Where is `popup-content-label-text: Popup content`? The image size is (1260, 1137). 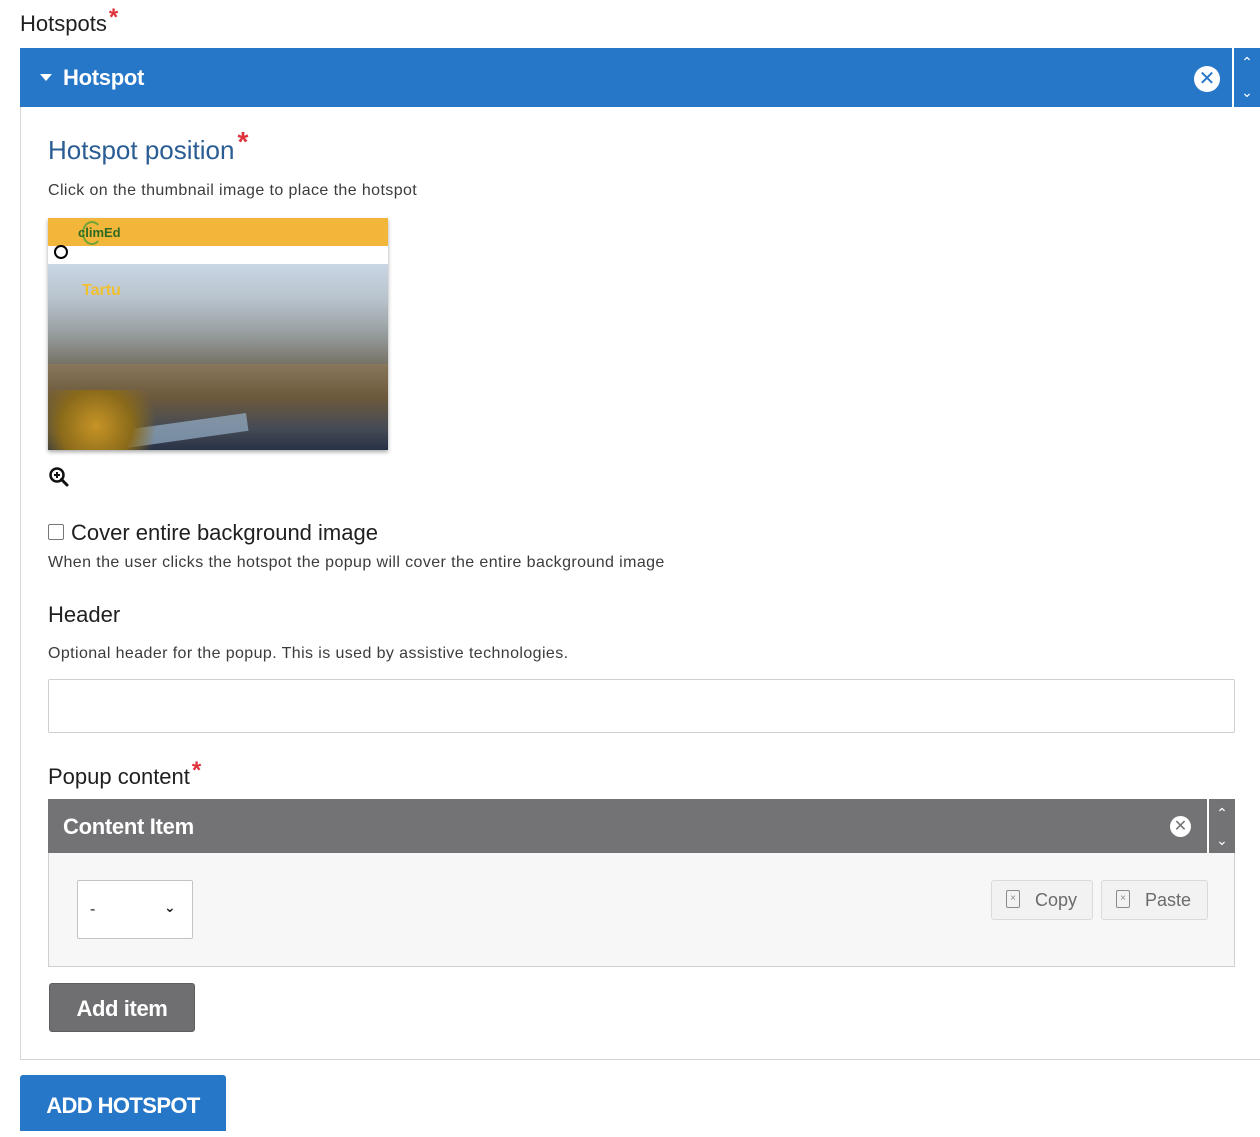
popup-content-label-text: Popup content is located at coordinates (119, 776).